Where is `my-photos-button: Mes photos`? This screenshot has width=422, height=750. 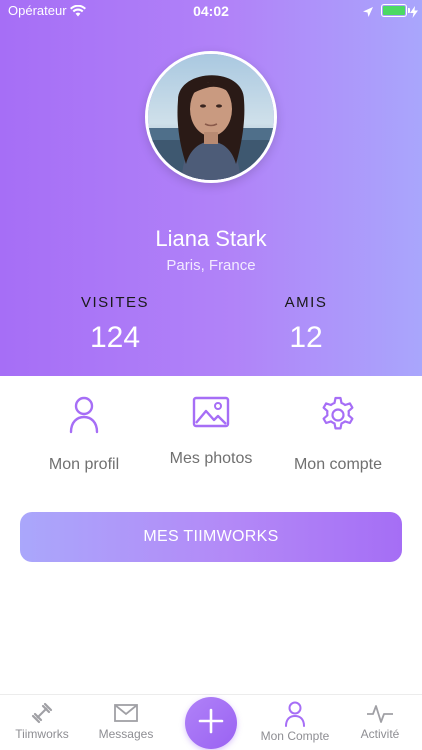 my-photos-button: Mes photos is located at coordinates (211, 432).